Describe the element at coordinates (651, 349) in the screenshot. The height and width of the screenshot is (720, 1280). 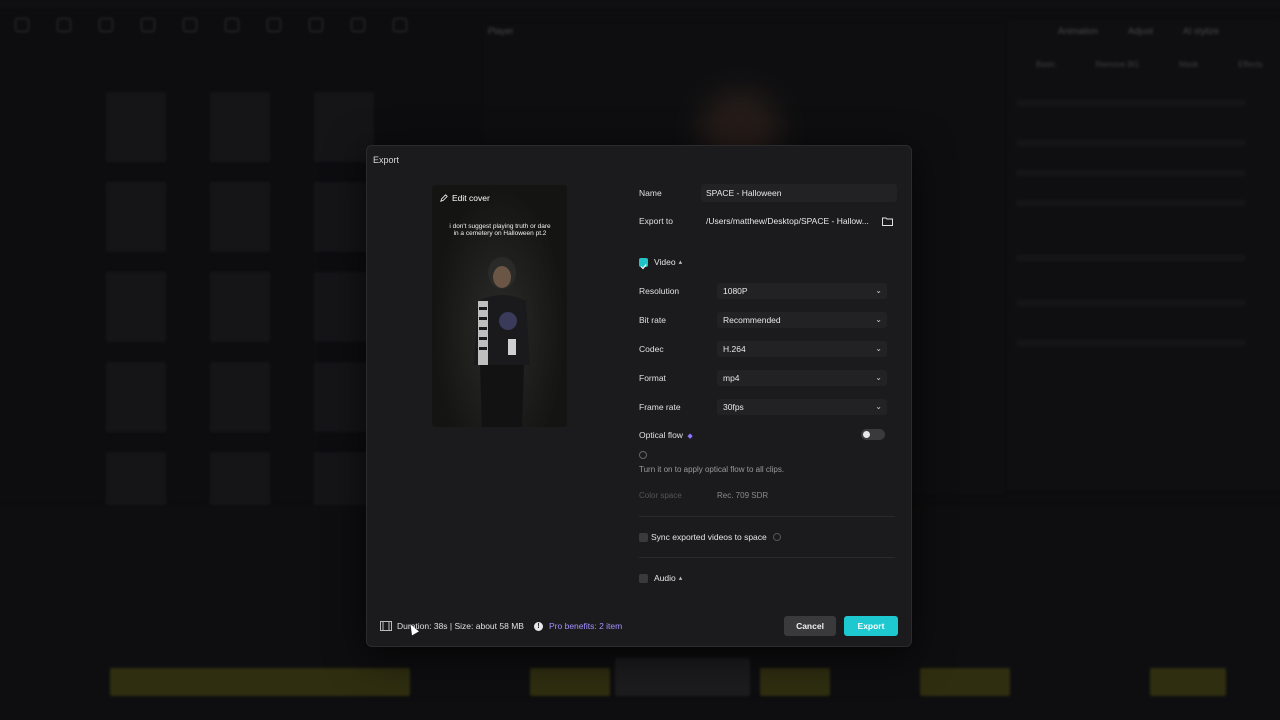
I see `codec-label: Codec` at that location.